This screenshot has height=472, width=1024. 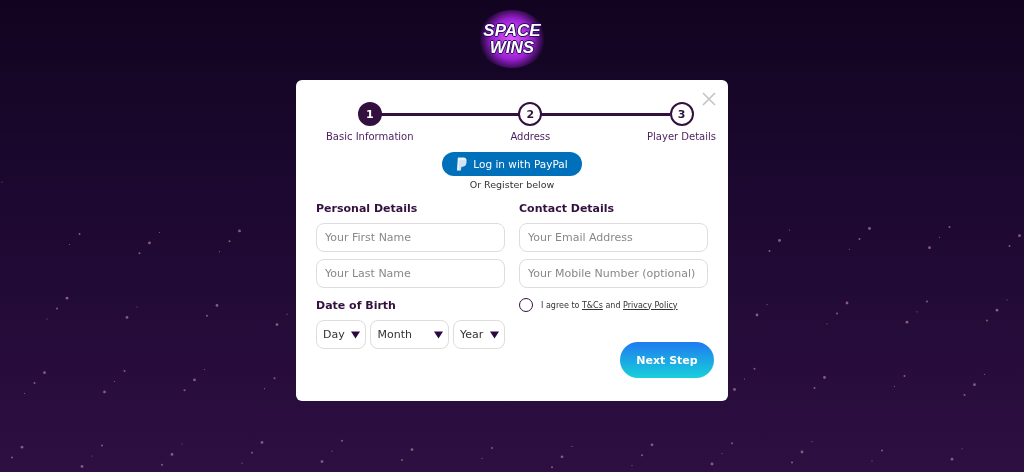 What do you see at coordinates (512, 184) in the screenshot?
I see `register-hint: Or Register below` at bounding box center [512, 184].